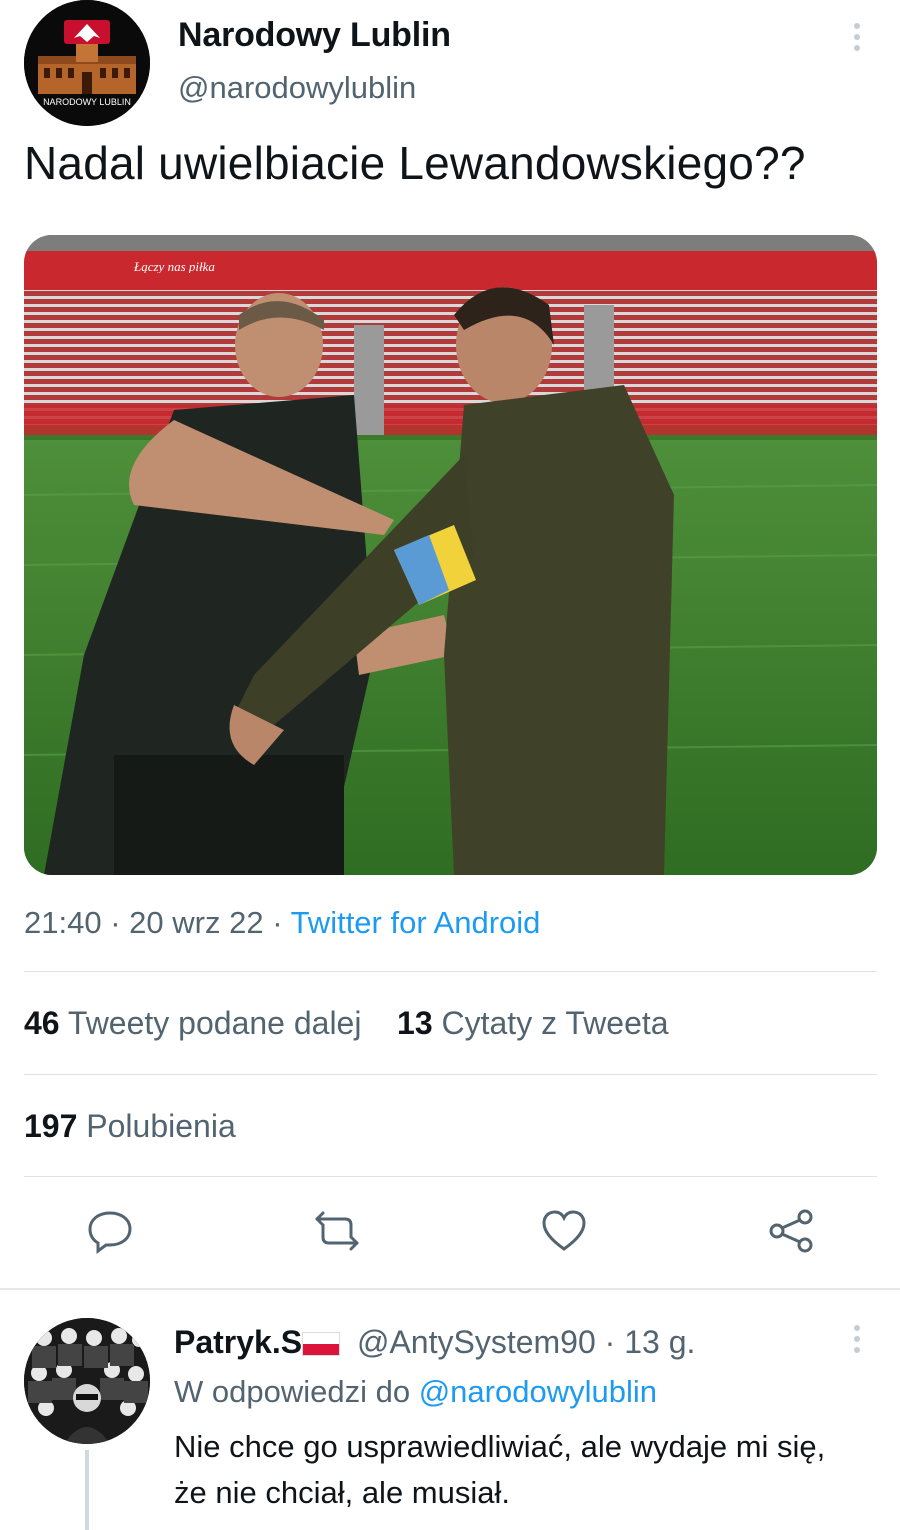 The image size is (900, 1530). What do you see at coordinates (238, 1342) in the screenshot?
I see `reply-author-name: Patryk.S` at bounding box center [238, 1342].